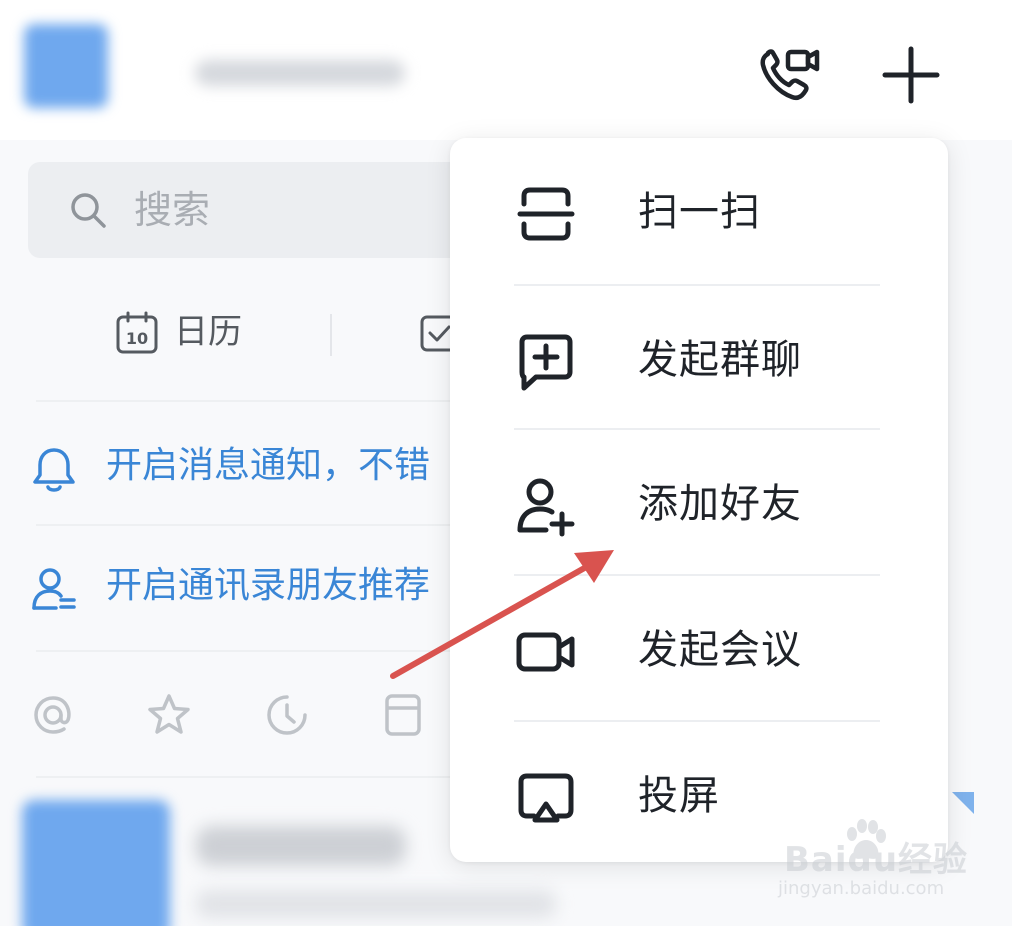  Describe the element at coordinates (230, 720) in the screenshot. I see `quick-filter-row` at that location.